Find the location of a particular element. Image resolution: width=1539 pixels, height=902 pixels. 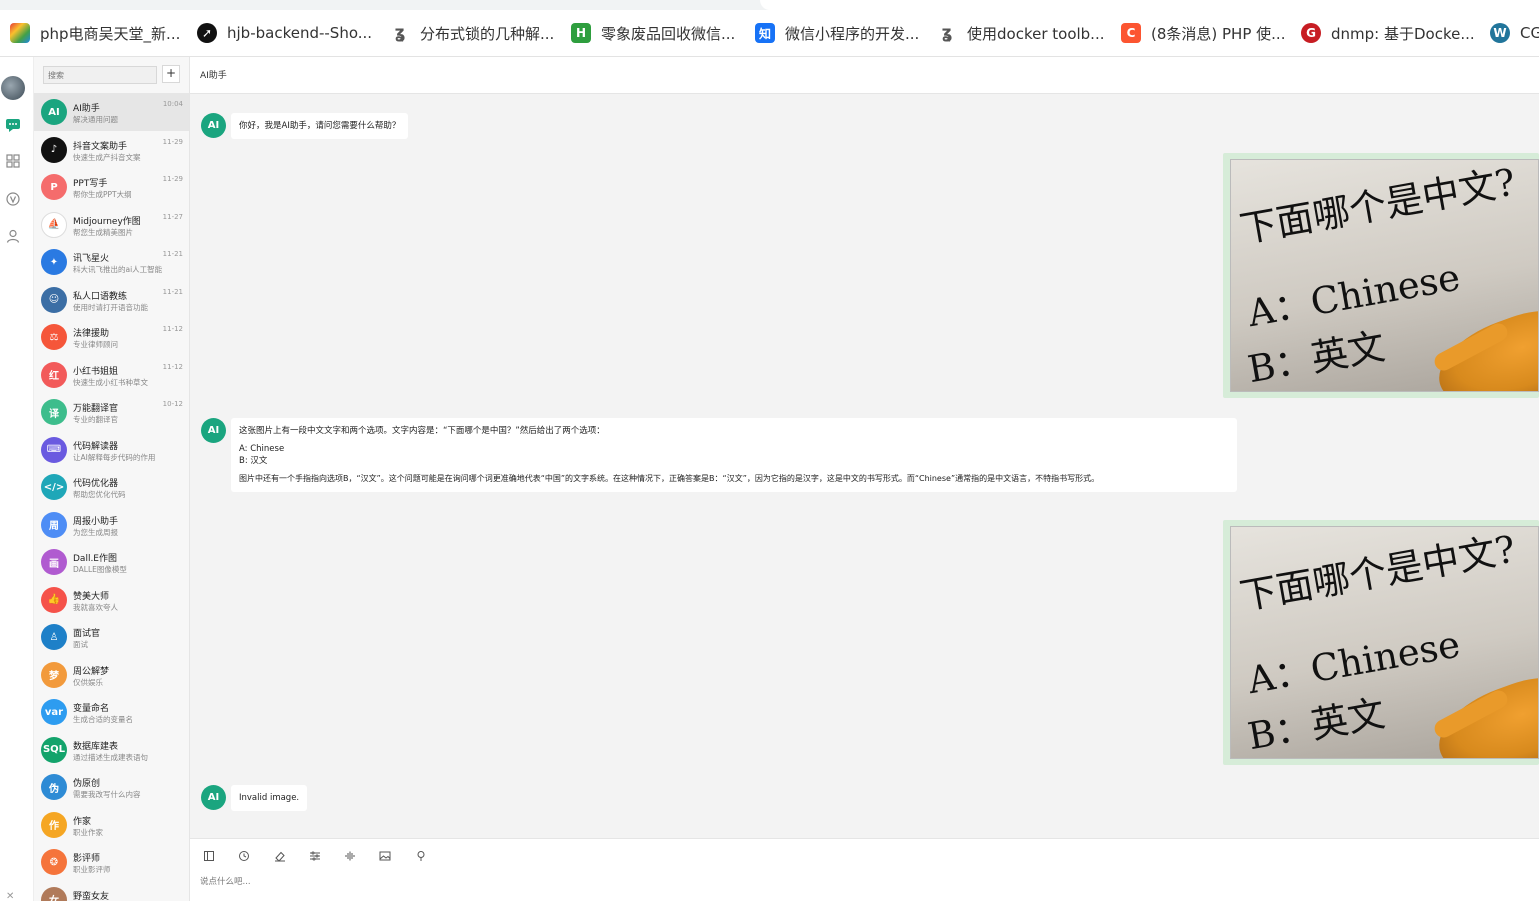

chat-item-desc: 需要我改写什么内容 is located at coordinates (107, 794).